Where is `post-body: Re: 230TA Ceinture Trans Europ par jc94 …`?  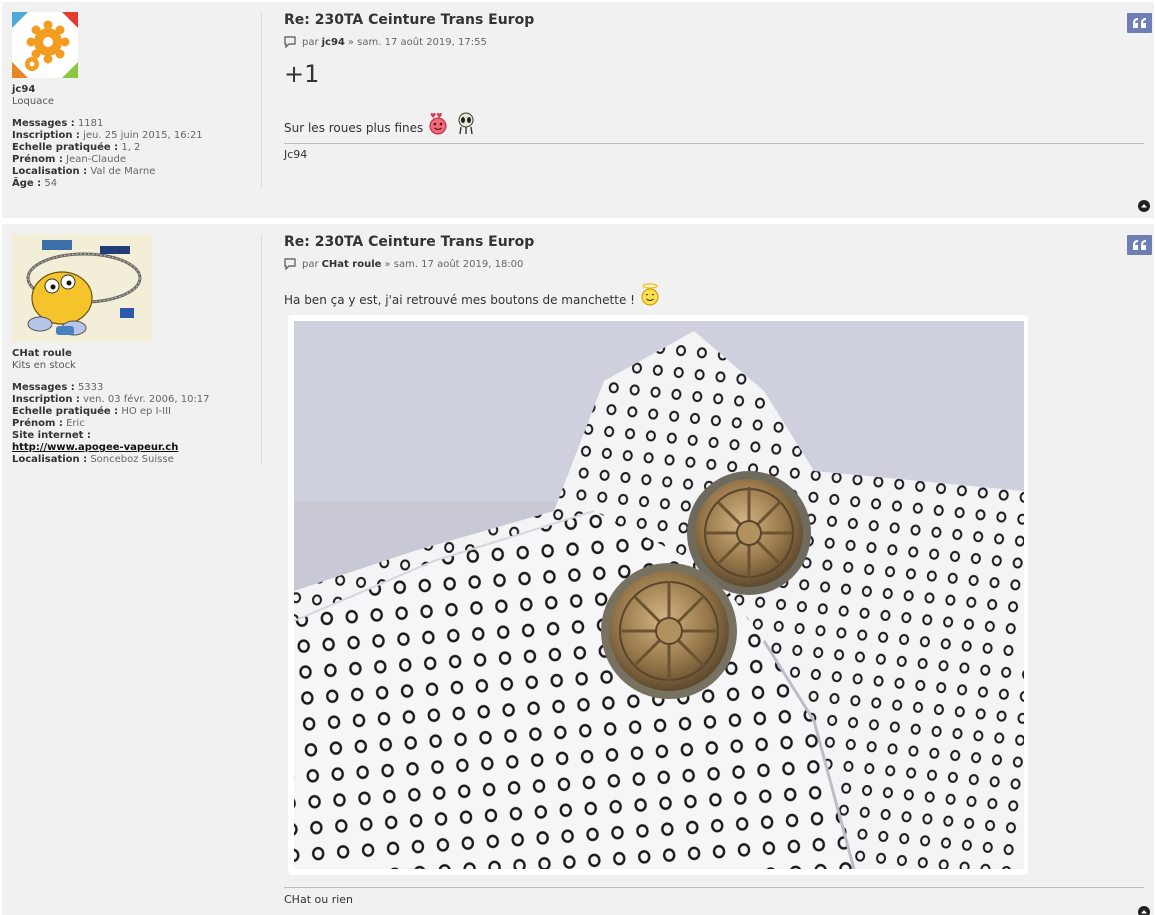 post-body: Re: 230TA Ceinture Trans Europ par jc94 … is located at coordinates (714, 86).